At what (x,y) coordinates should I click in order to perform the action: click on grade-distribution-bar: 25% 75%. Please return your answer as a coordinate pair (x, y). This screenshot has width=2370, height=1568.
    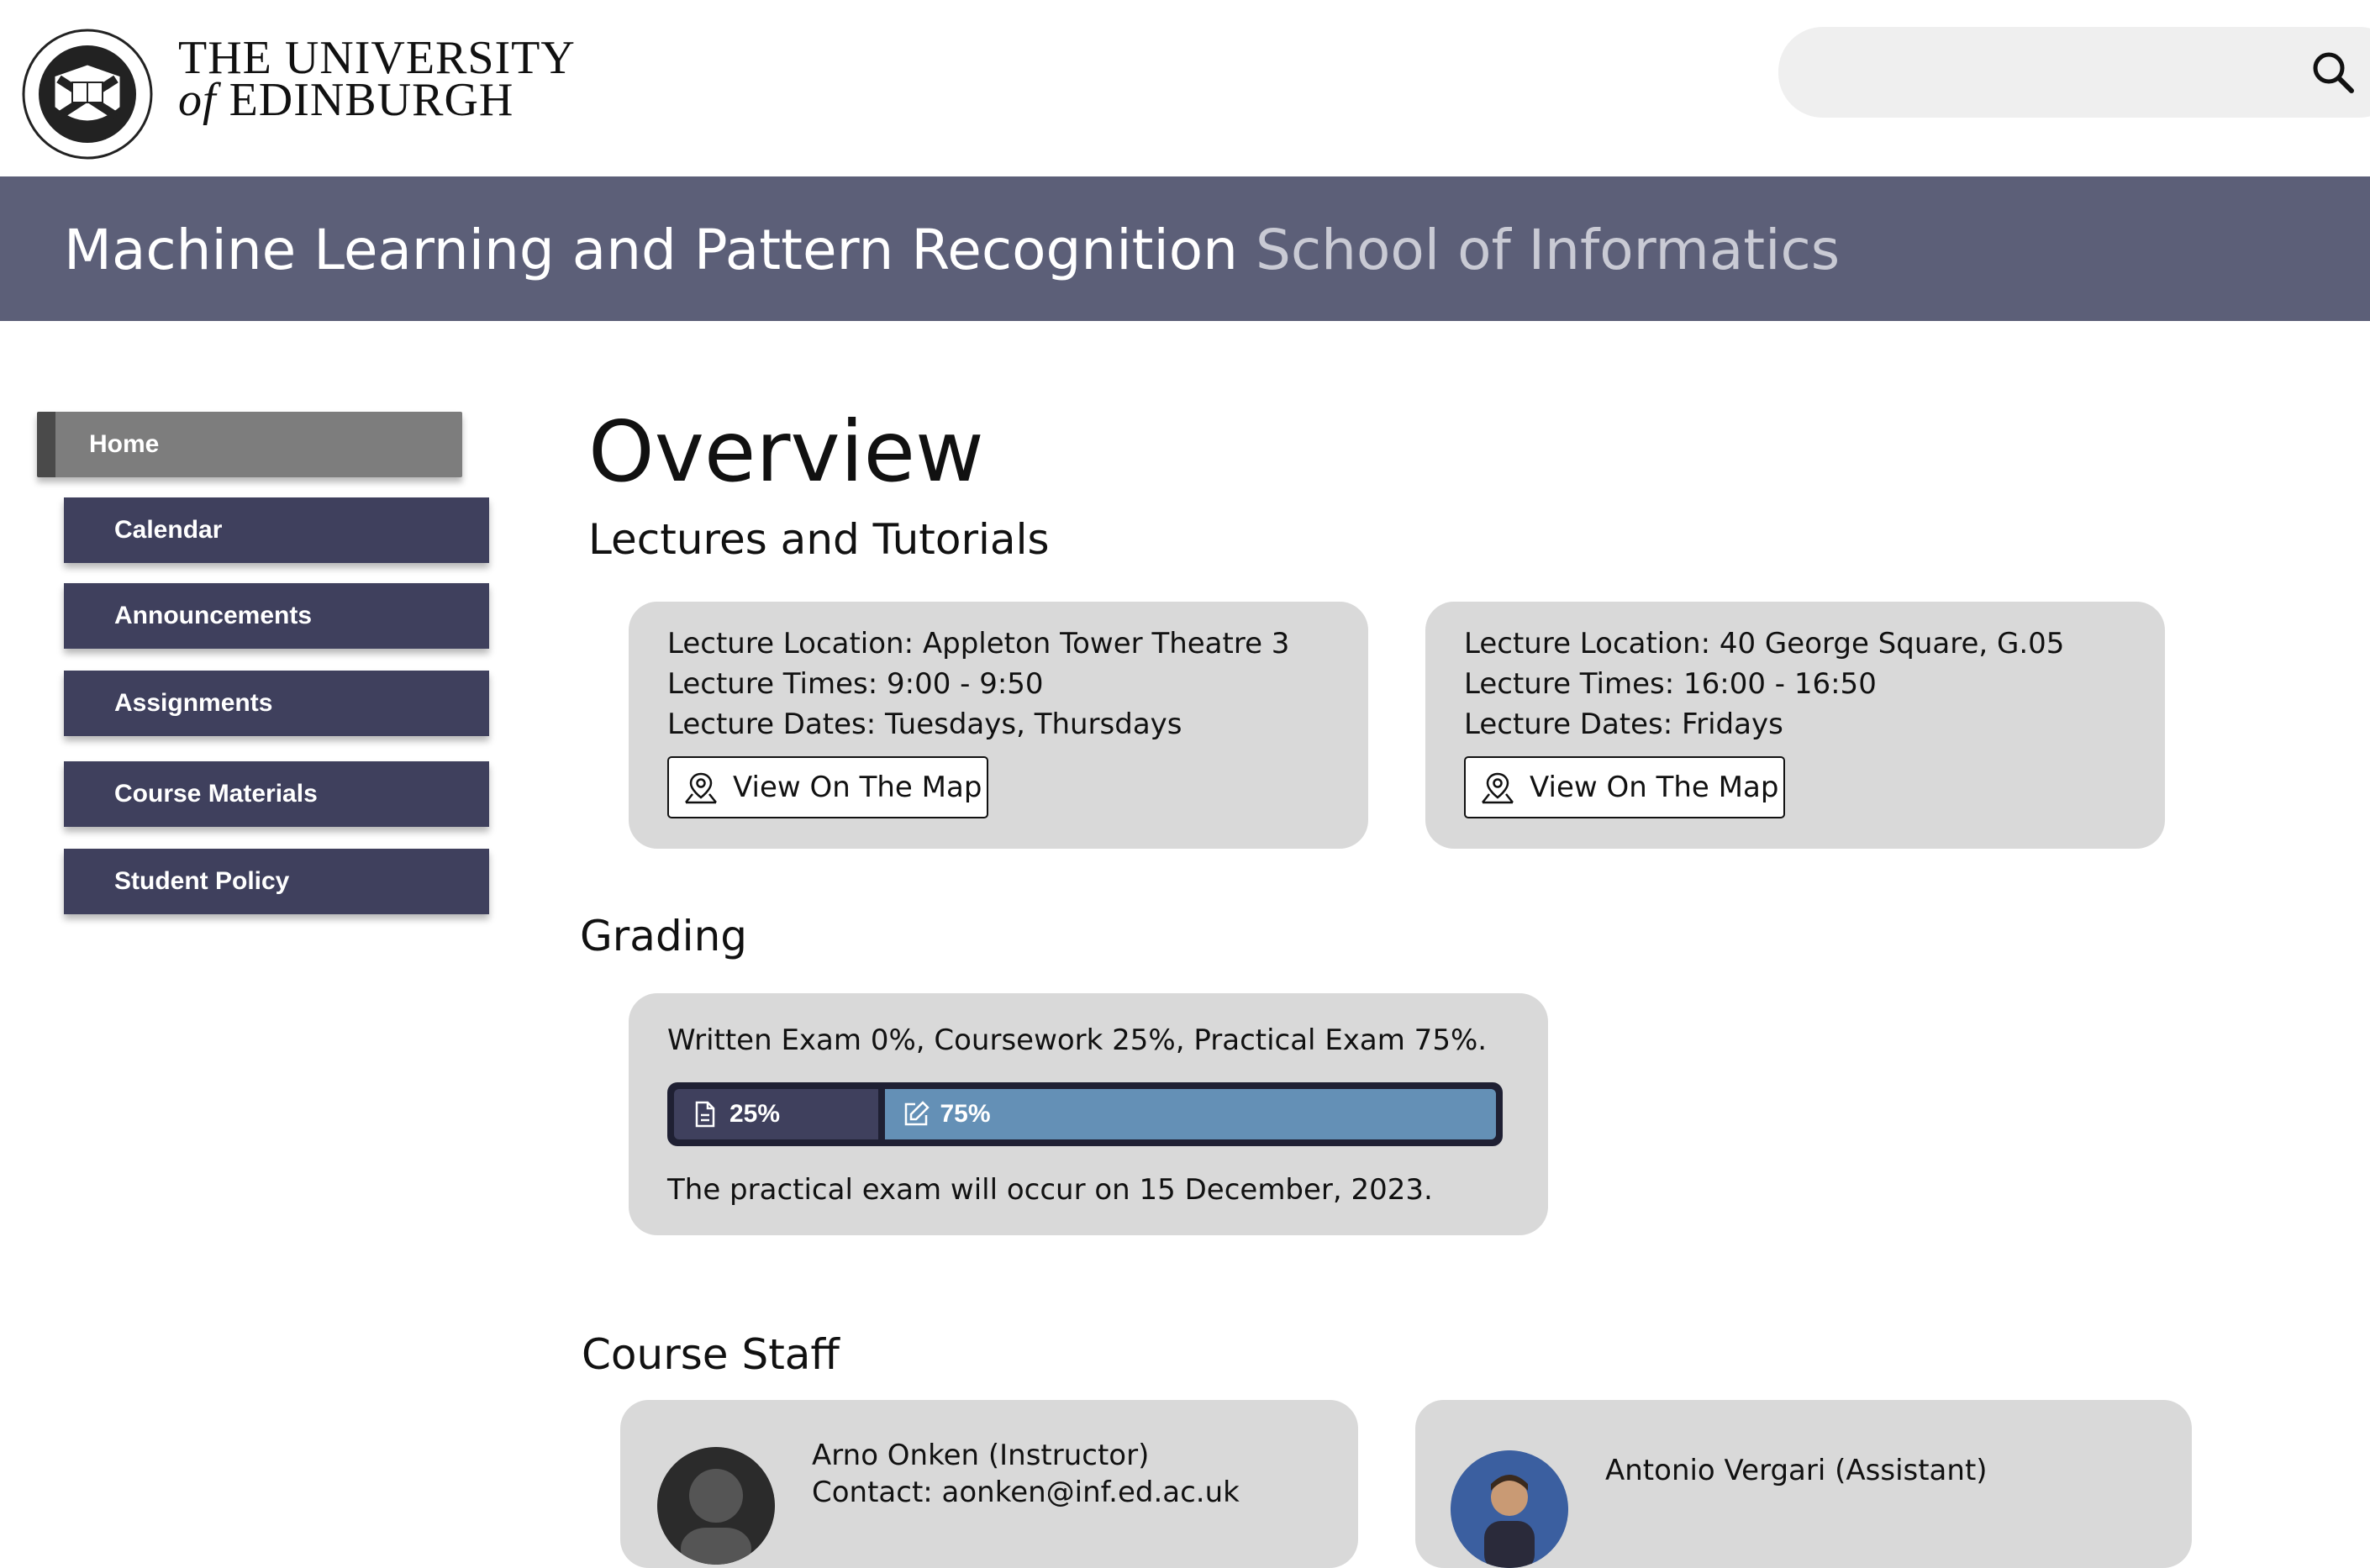
    Looking at the image, I should click on (1085, 1114).